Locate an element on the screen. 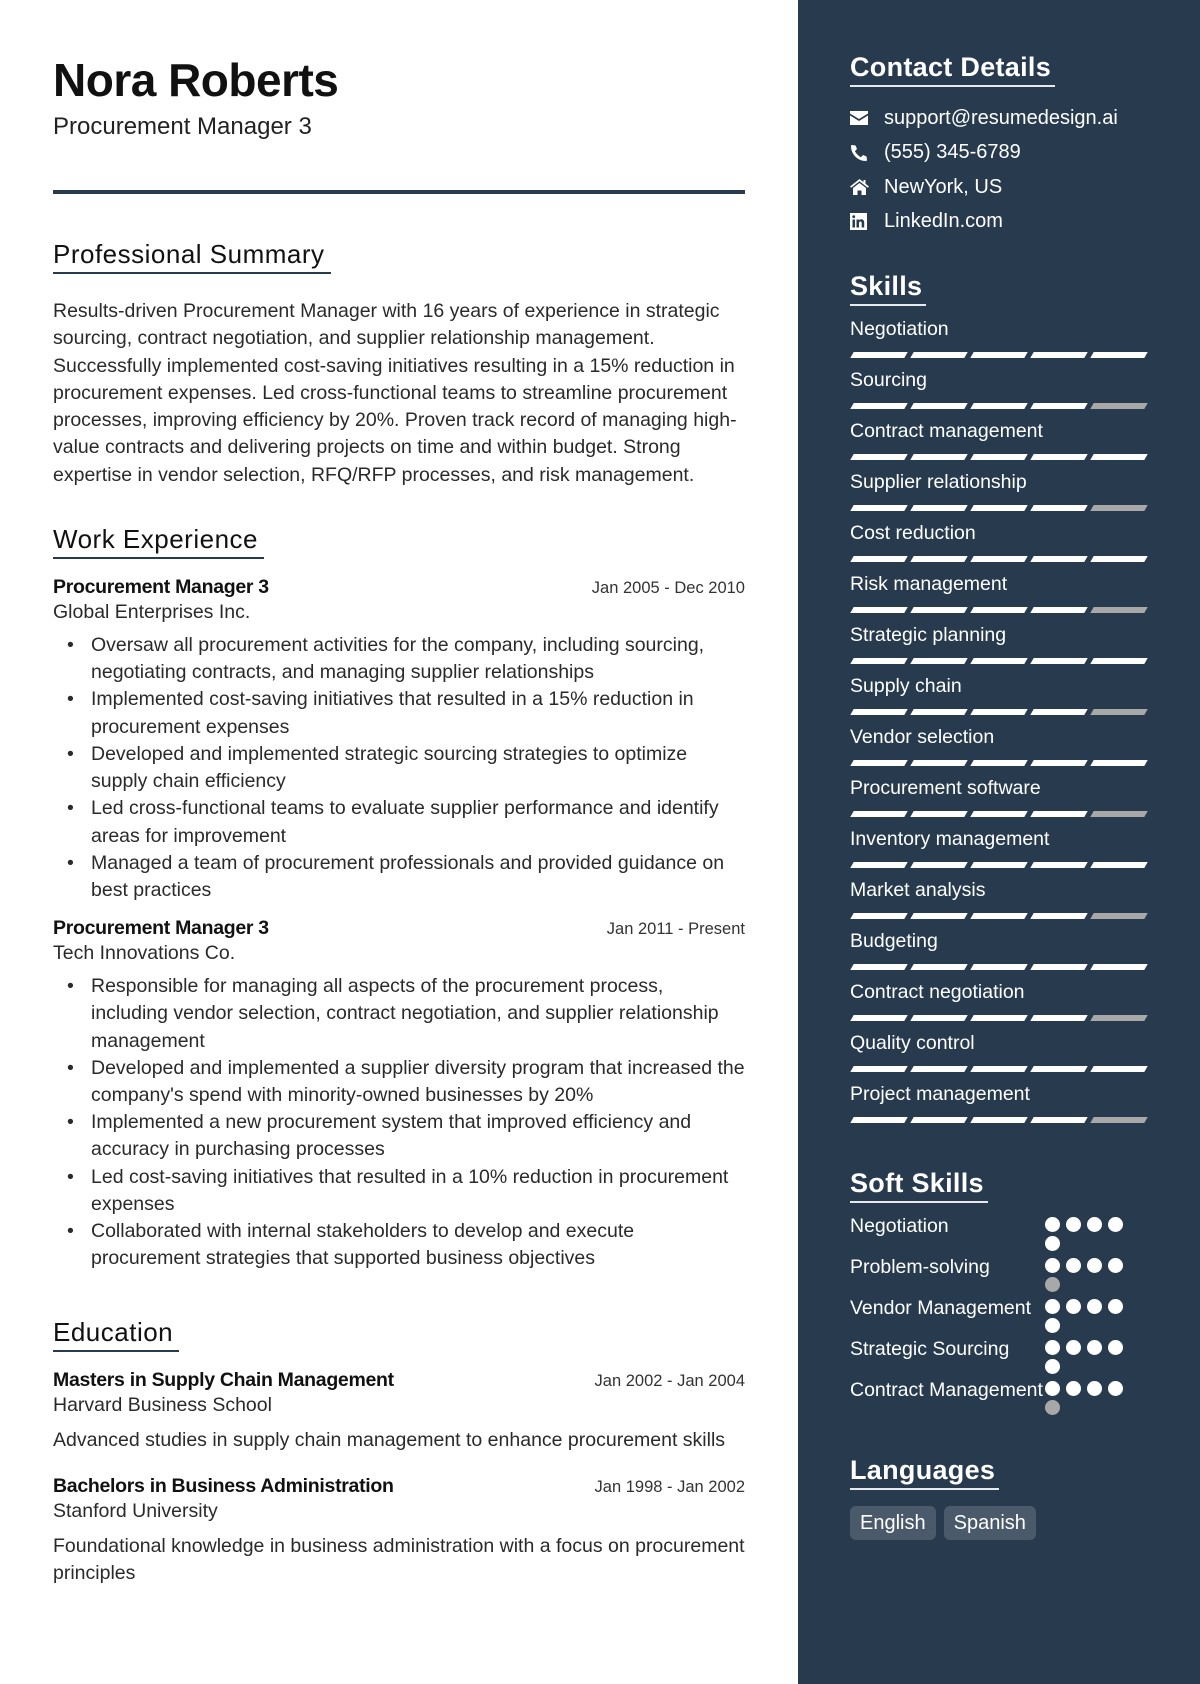 This screenshot has height=1684, width=1200. contact-text: LinkedIn.com is located at coordinates (943, 221).